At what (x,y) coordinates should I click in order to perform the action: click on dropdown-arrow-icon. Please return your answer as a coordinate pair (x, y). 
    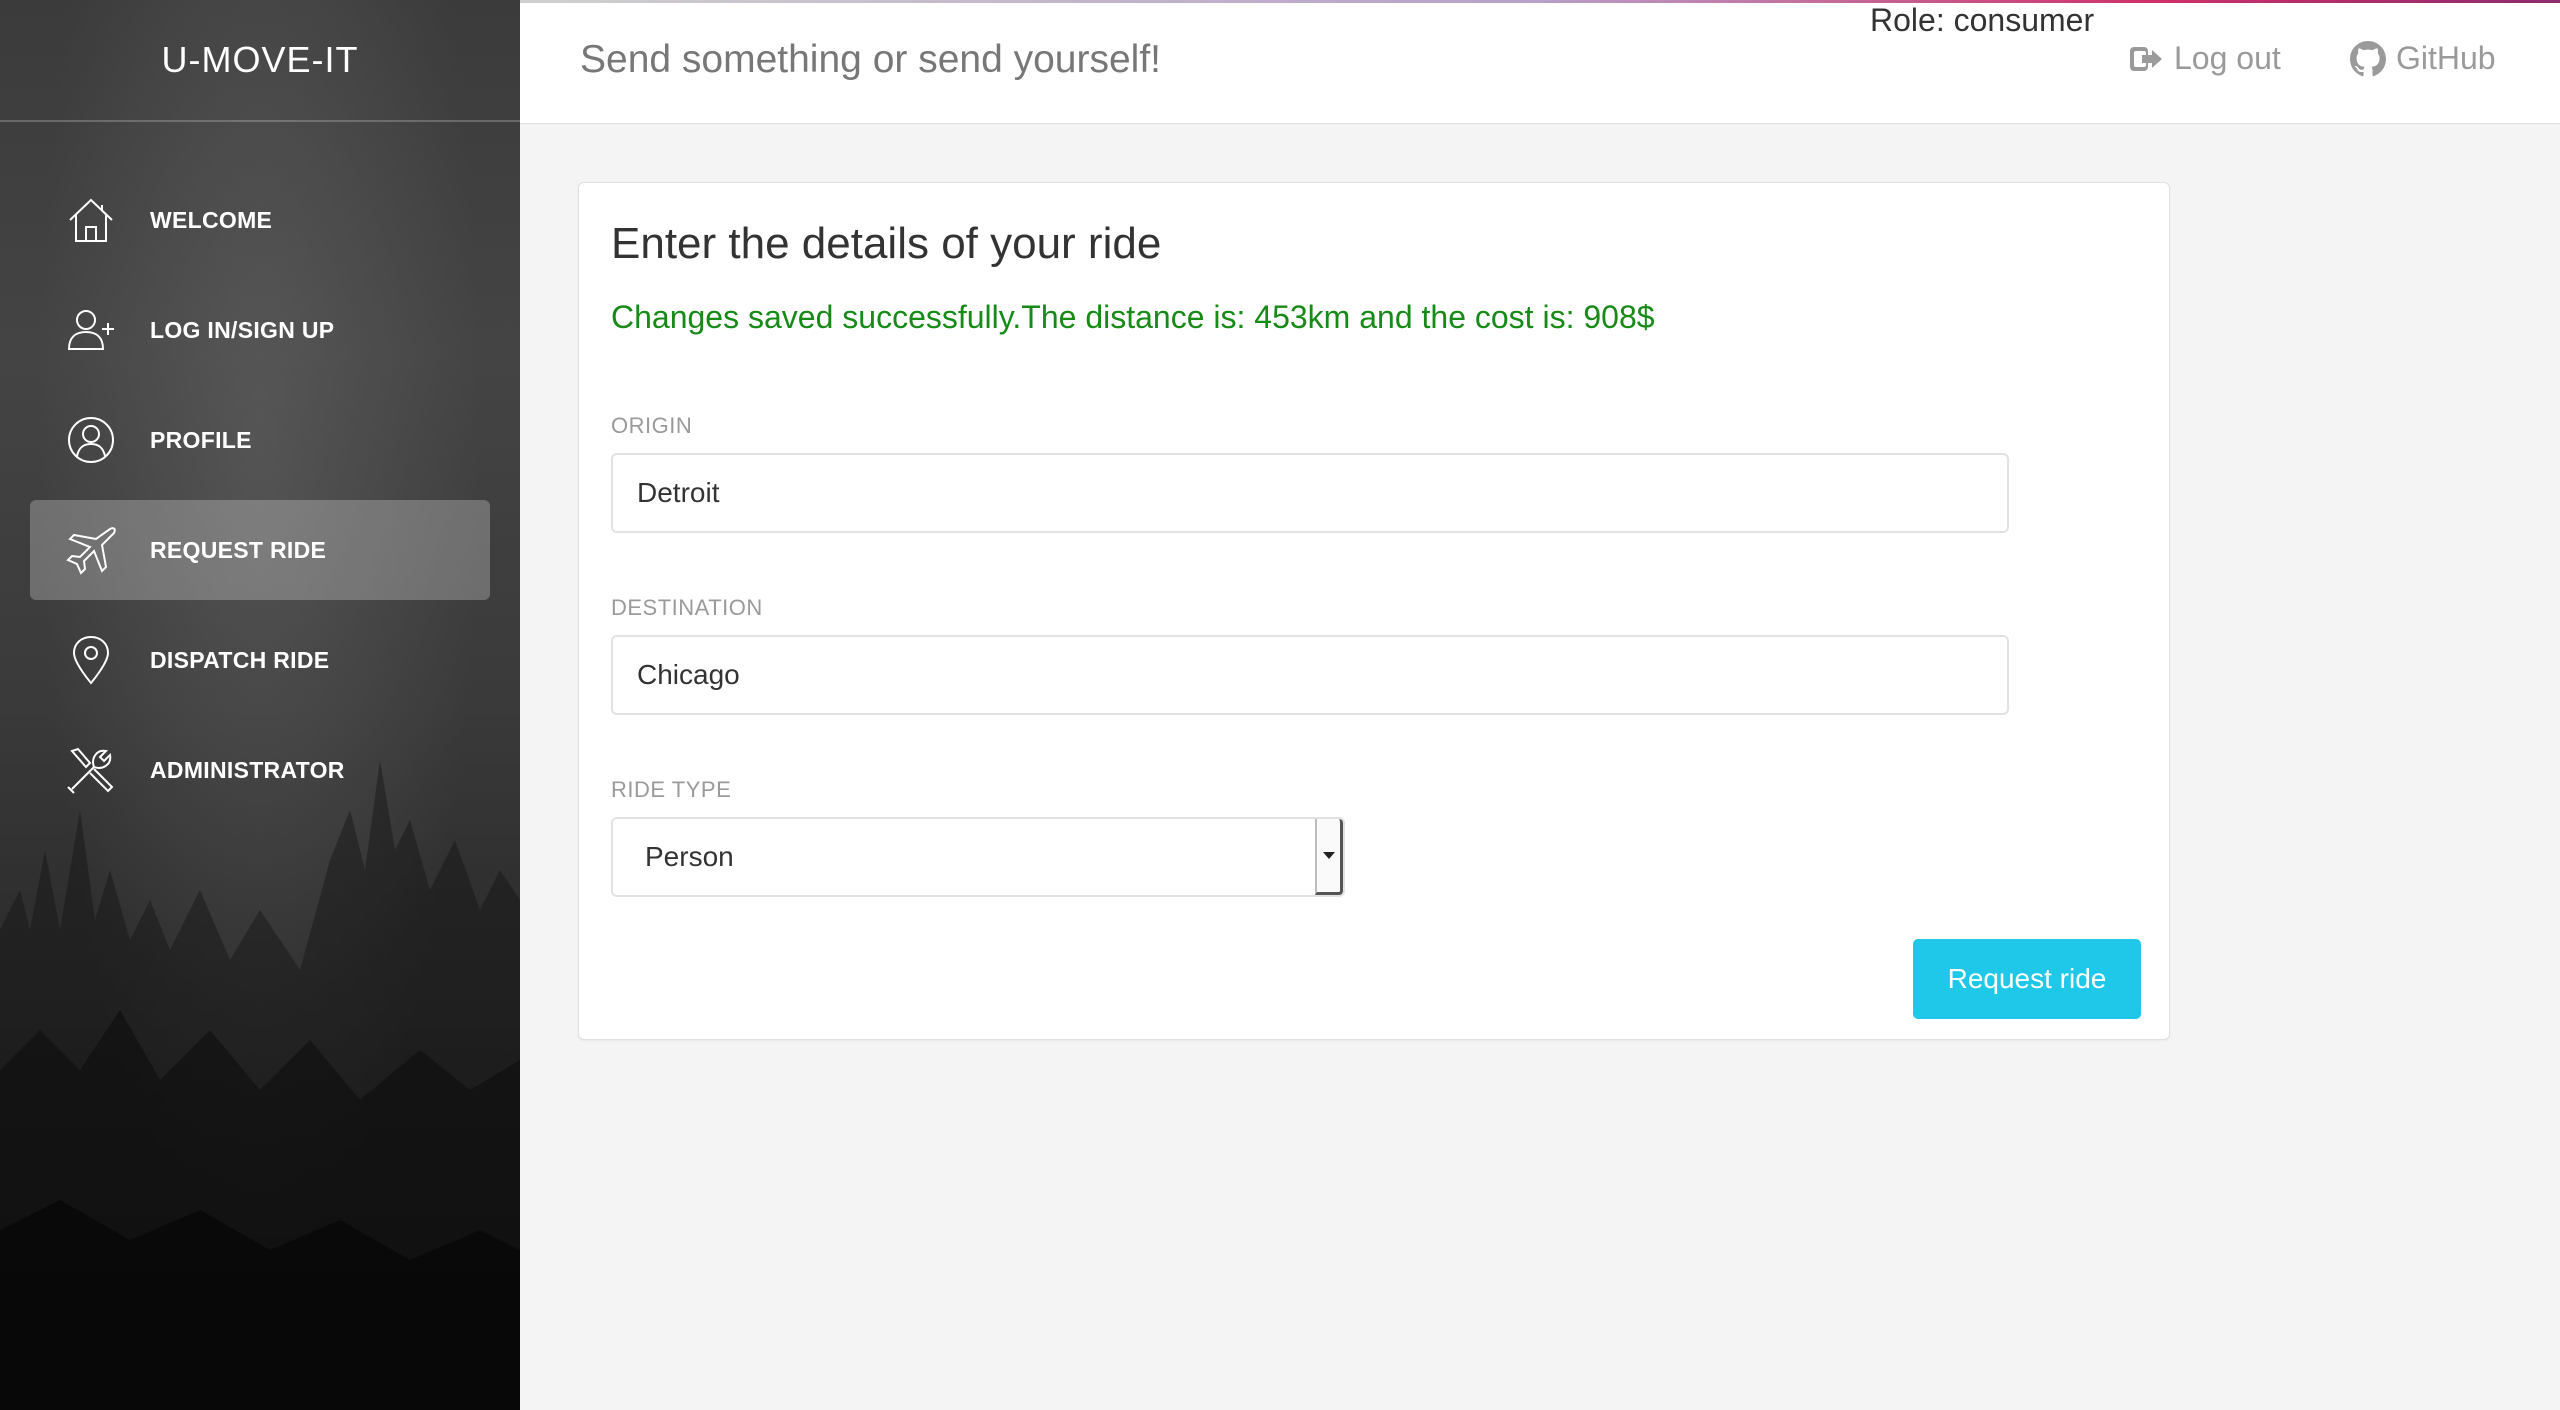
    Looking at the image, I should click on (1329, 857).